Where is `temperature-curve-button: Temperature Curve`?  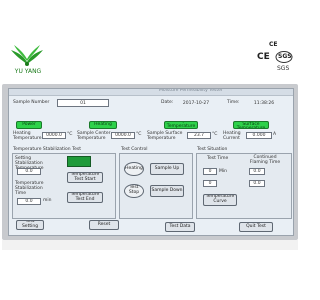 temperature-curve-button: Temperature Curve is located at coordinates (220, 200).